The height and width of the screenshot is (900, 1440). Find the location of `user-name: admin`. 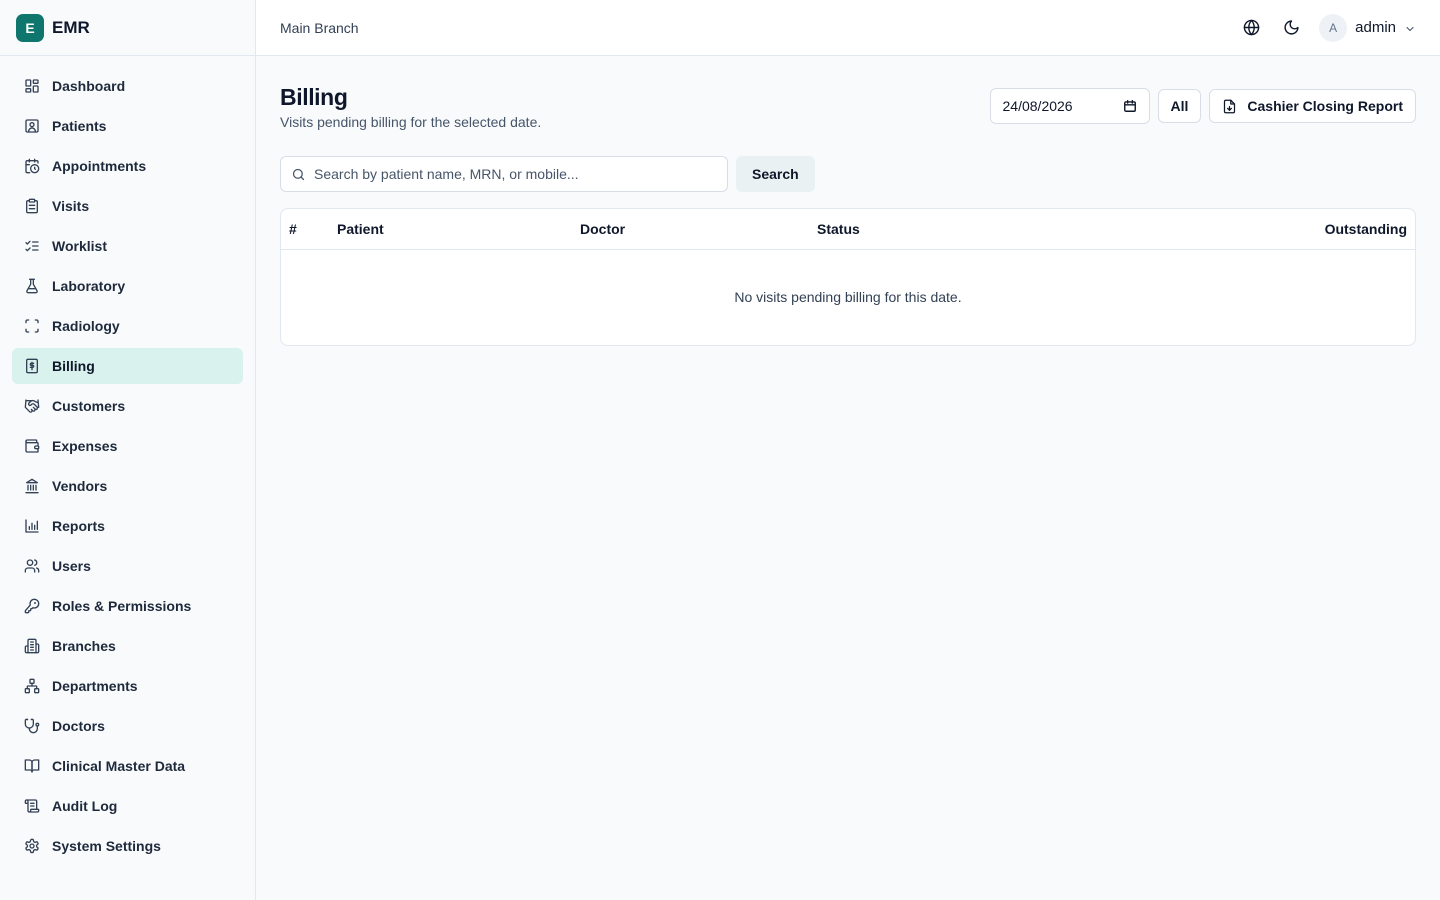

user-name: admin is located at coordinates (1375, 27).